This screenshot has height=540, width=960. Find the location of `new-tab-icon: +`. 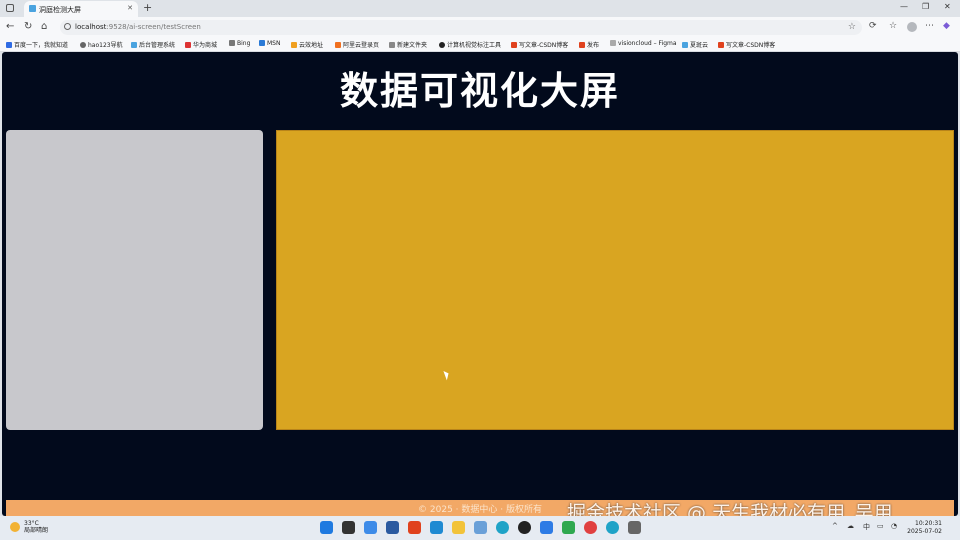

new-tab-icon: + is located at coordinates (147, 7).